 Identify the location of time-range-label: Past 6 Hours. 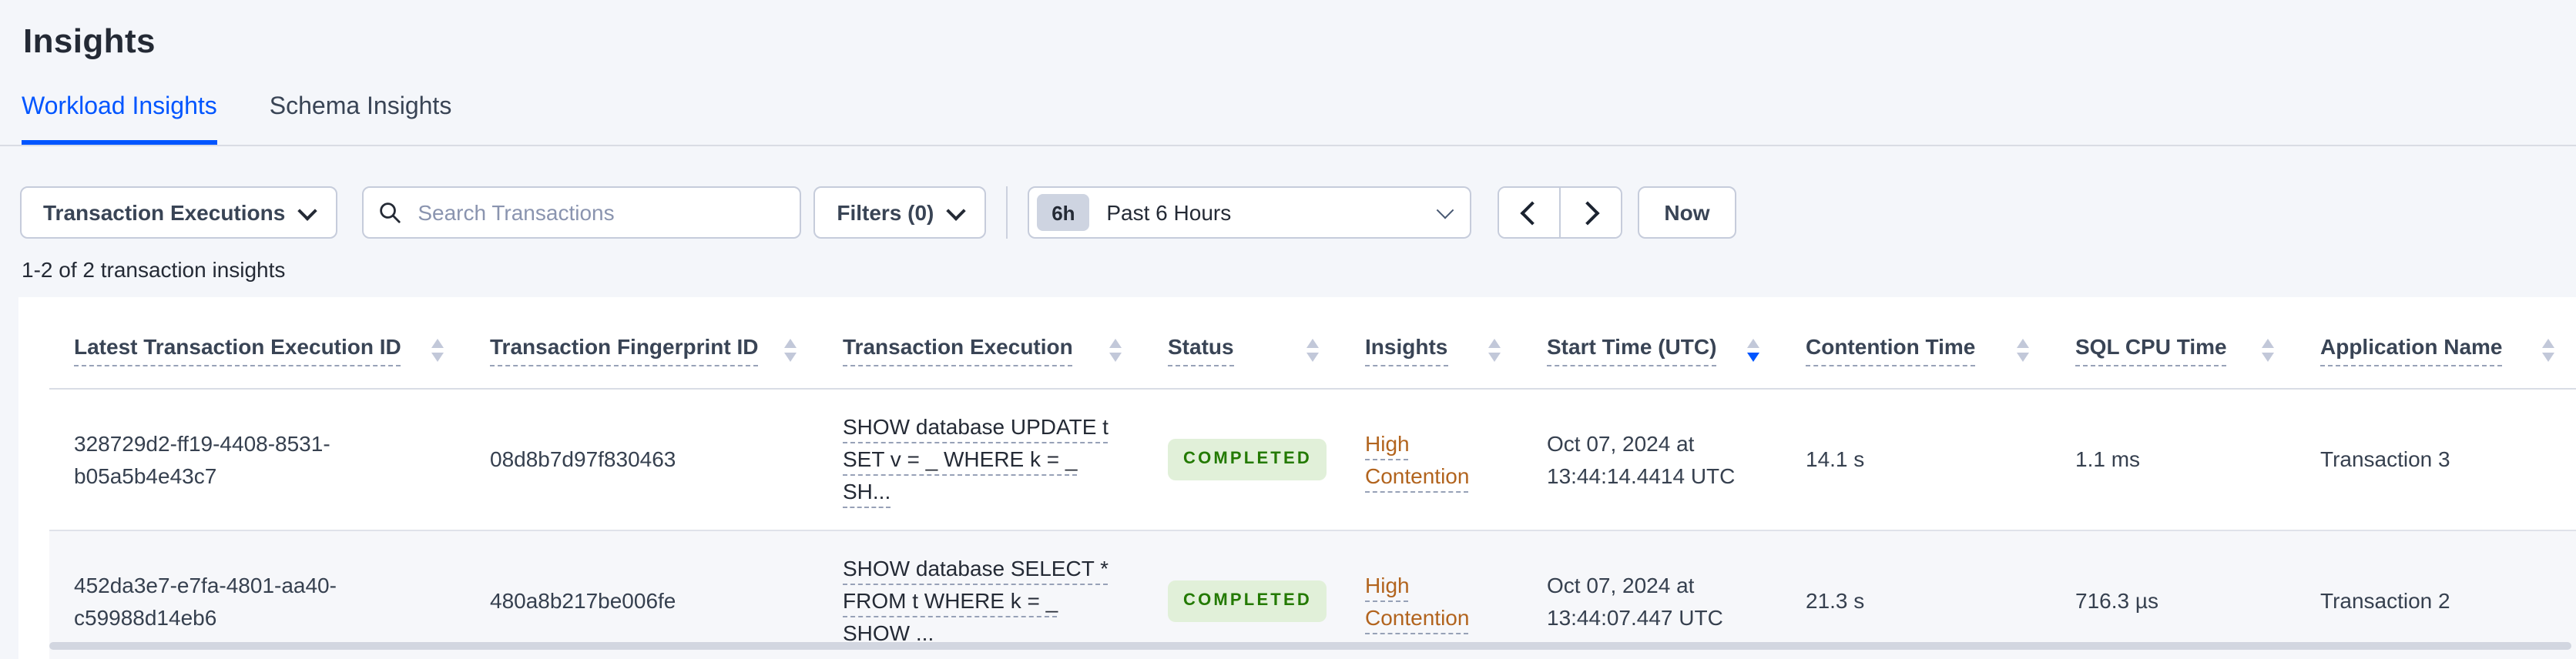
(1169, 212).